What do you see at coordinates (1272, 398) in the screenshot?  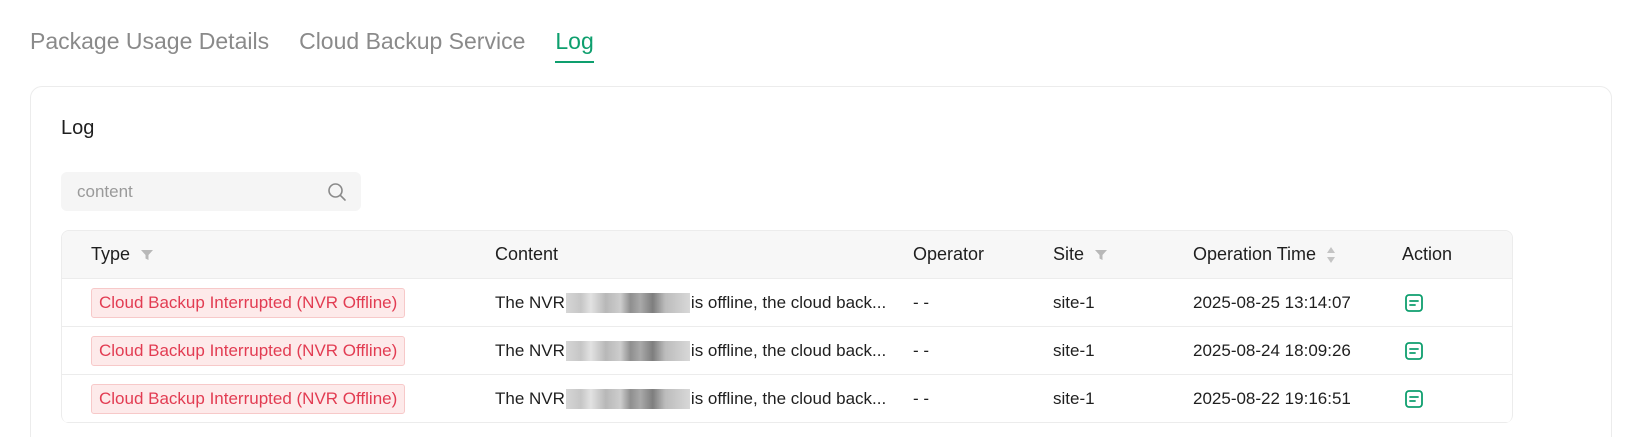 I see `time-cell: 2025-08-22 19:16:51` at bounding box center [1272, 398].